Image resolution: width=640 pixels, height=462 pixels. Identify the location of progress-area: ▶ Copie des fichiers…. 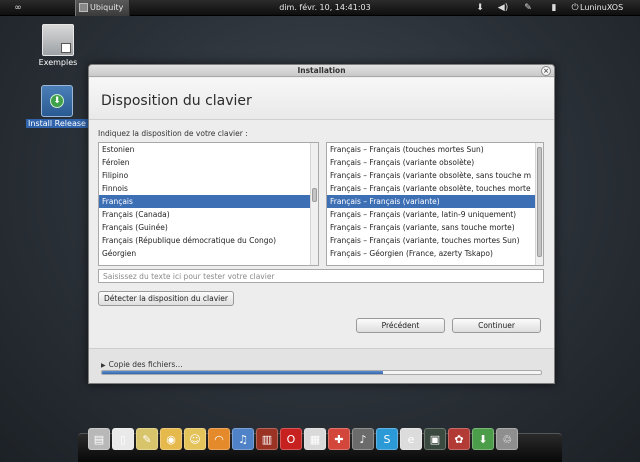
(321, 365).